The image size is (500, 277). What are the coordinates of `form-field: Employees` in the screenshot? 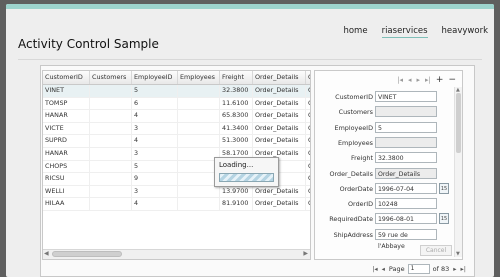 It's located at (381, 143).